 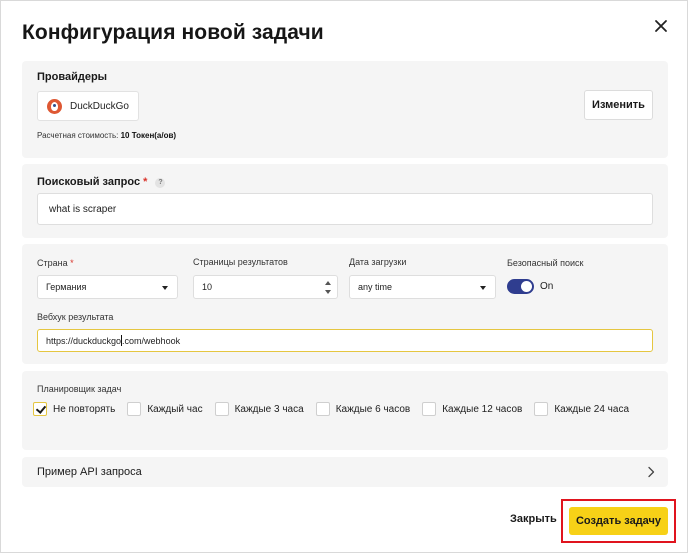 I want to click on provider-name: DuckDuckGo, so click(x=99, y=106).